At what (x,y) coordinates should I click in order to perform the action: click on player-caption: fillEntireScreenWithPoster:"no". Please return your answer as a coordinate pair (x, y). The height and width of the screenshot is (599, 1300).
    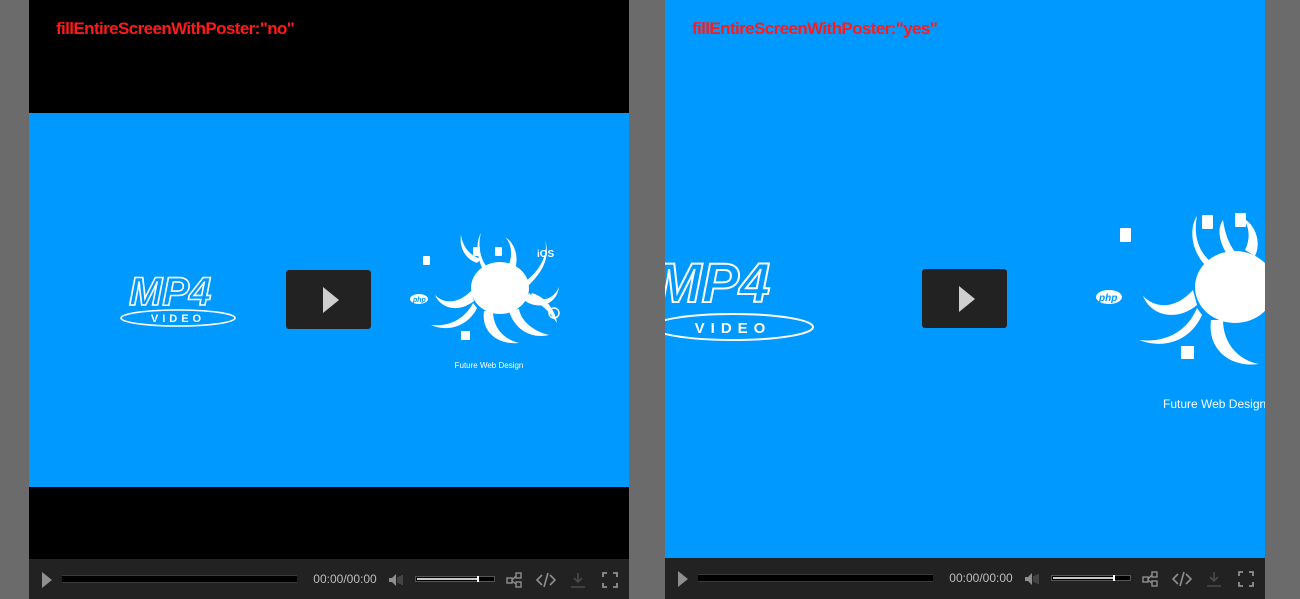
    Looking at the image, I should click on (175, 28).